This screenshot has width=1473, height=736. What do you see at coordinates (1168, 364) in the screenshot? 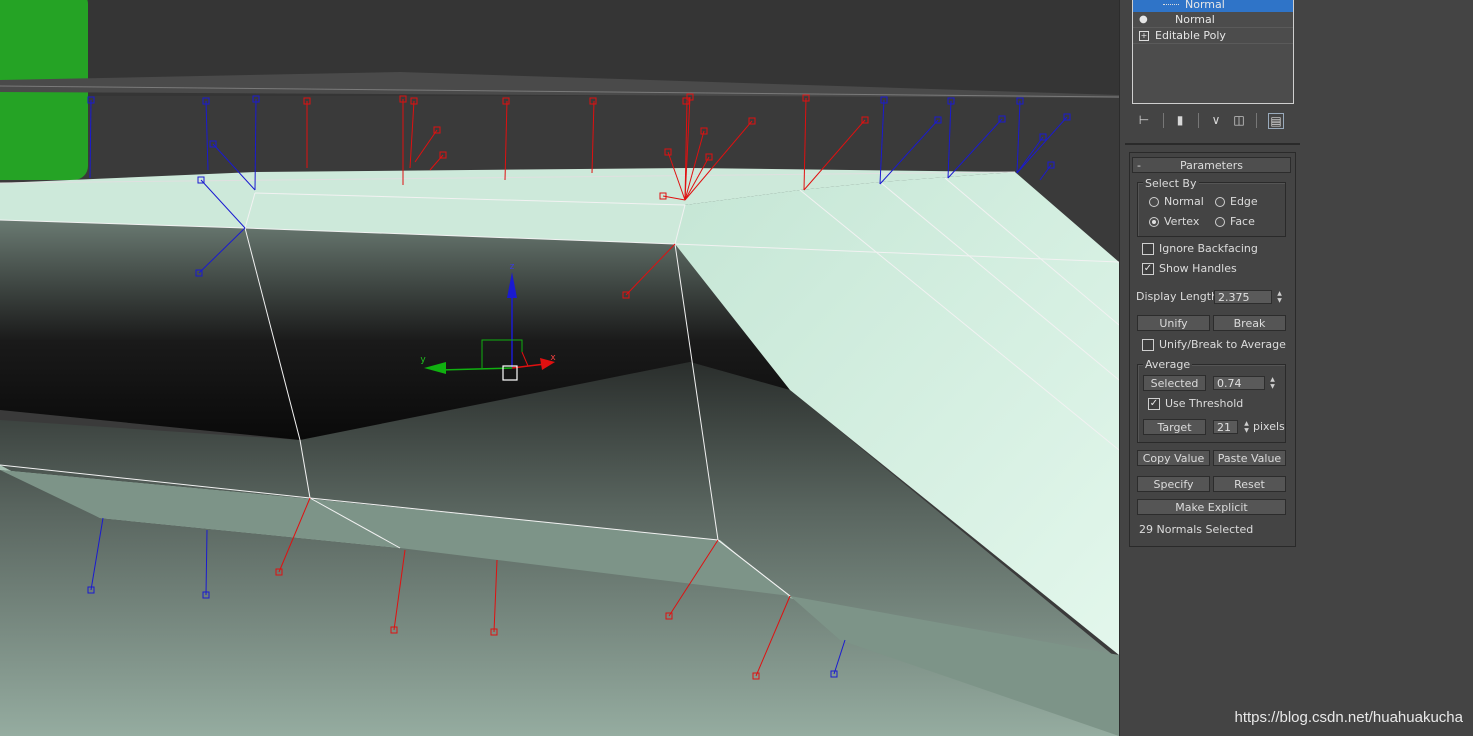
I see `average-label: Average` at bounding box center [1168, 364].